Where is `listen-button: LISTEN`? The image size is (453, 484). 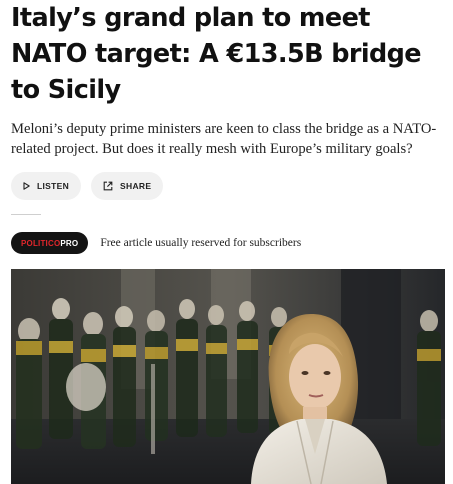
listen-button: LISTEN is located at coordinates (46, 186).